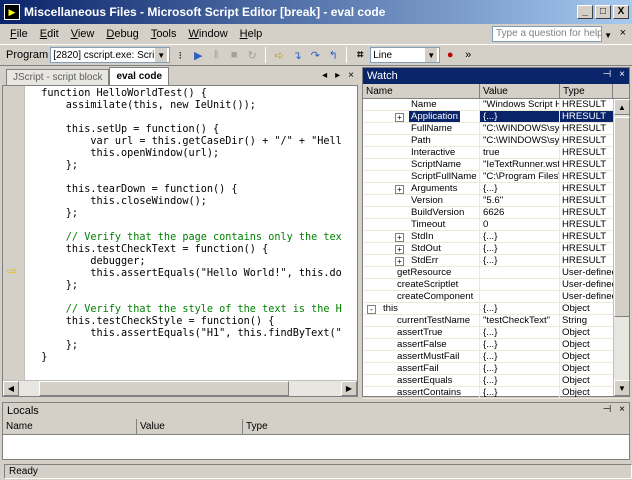 This screenshot has width=632, height=480. Describe the element at coordinates (297, 55) in the screenshot. I see `step-into-icon: ↴` at that location.